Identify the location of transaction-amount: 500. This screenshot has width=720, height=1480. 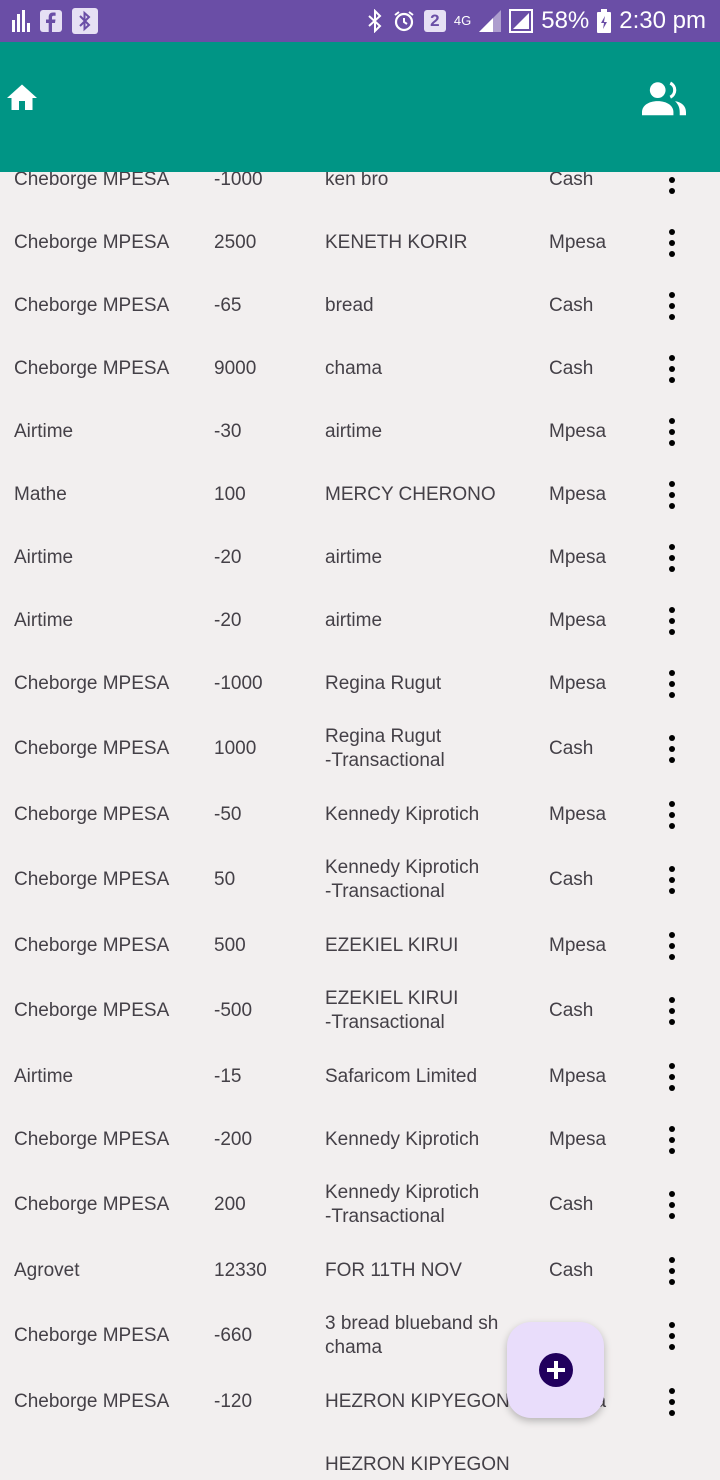
(230, 945).